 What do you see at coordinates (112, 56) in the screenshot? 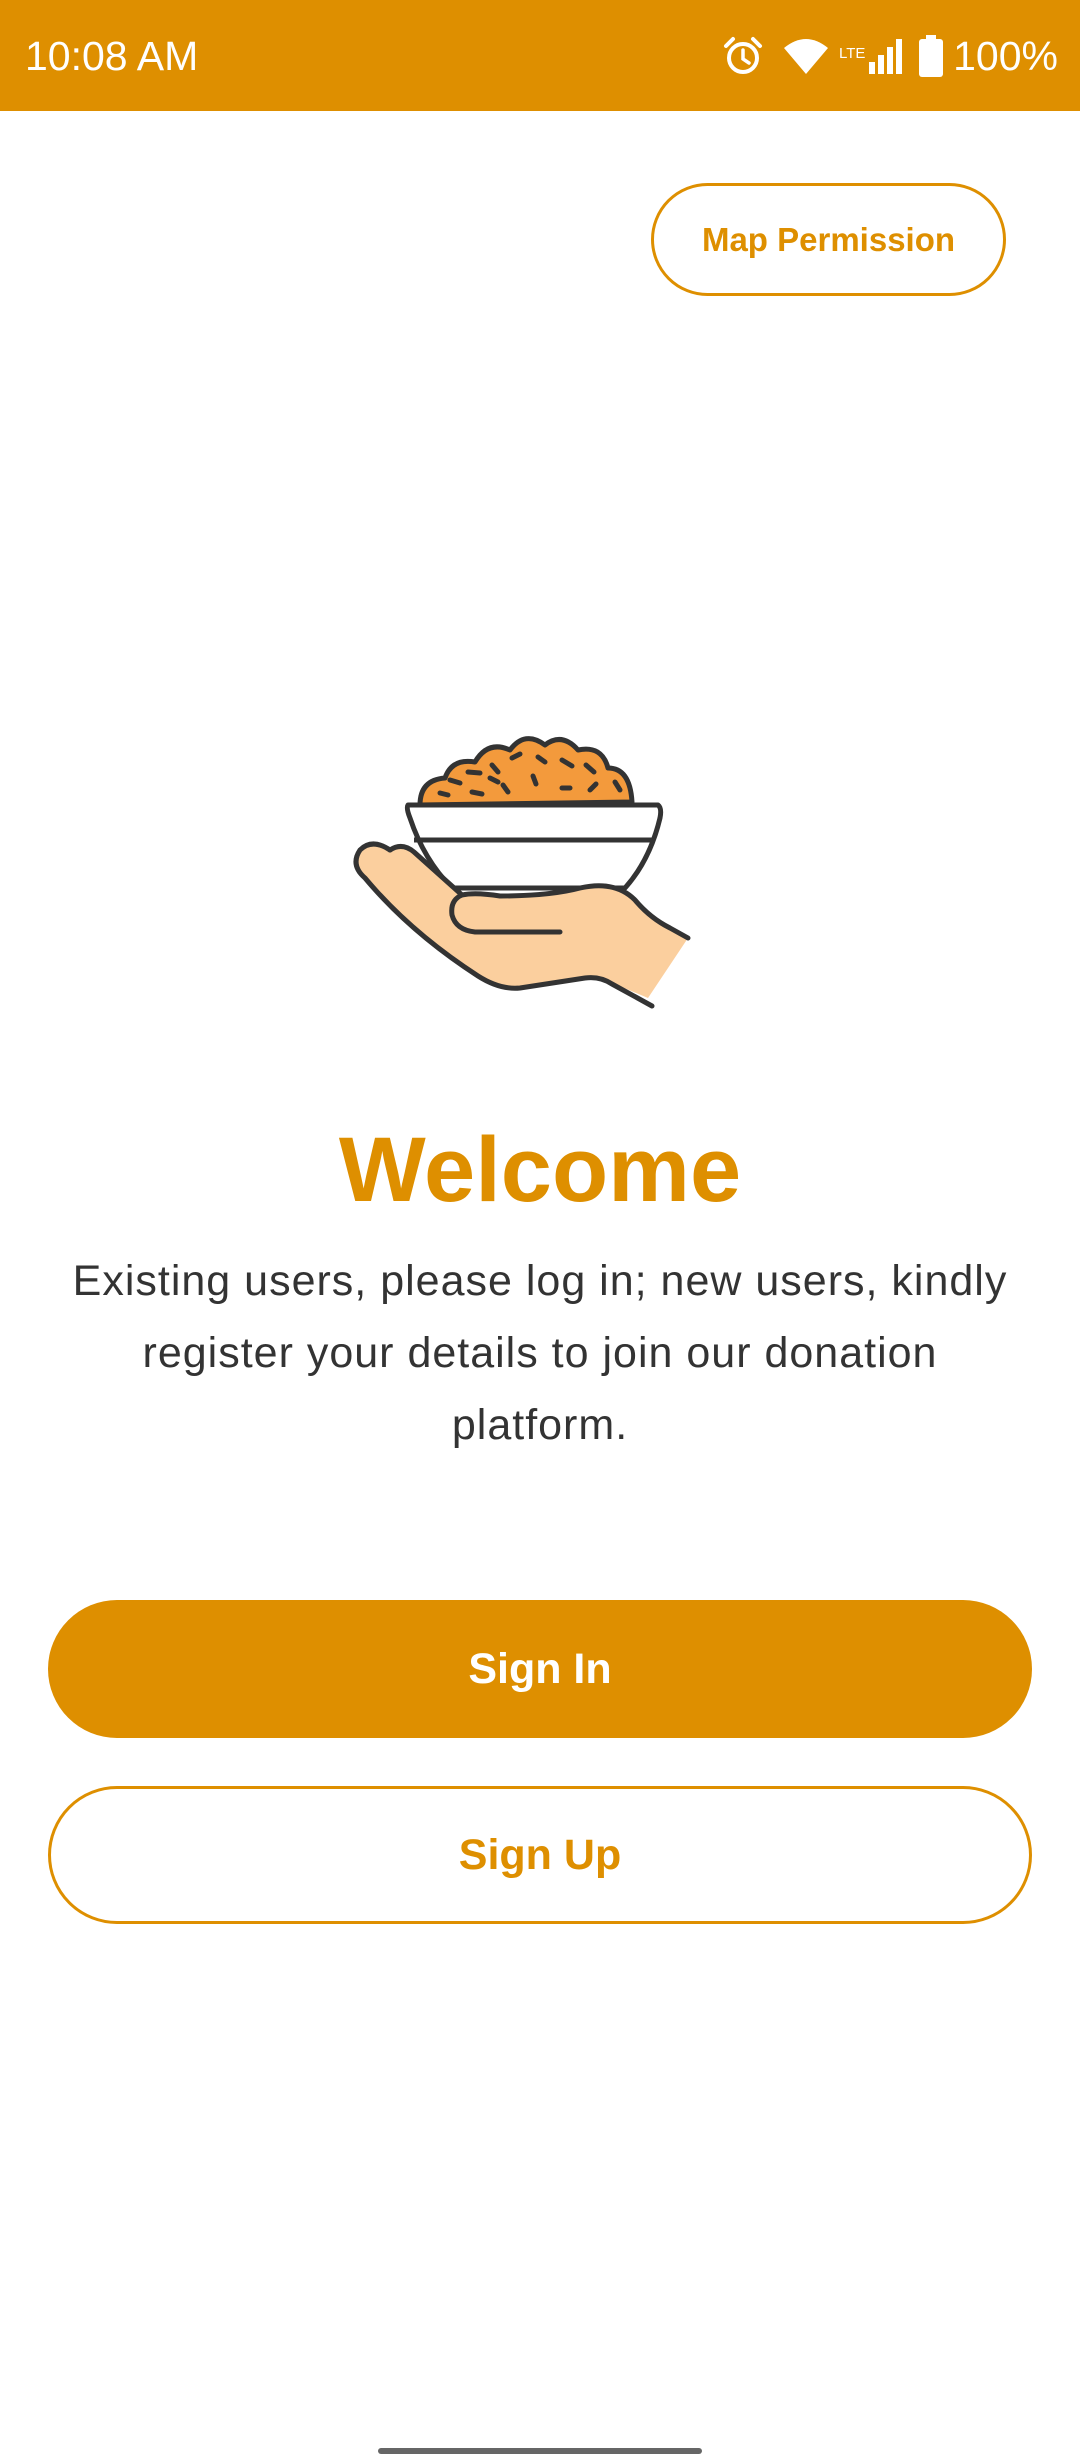
I see `status-time: 10:08 AM` at bounding box center [112, 56].